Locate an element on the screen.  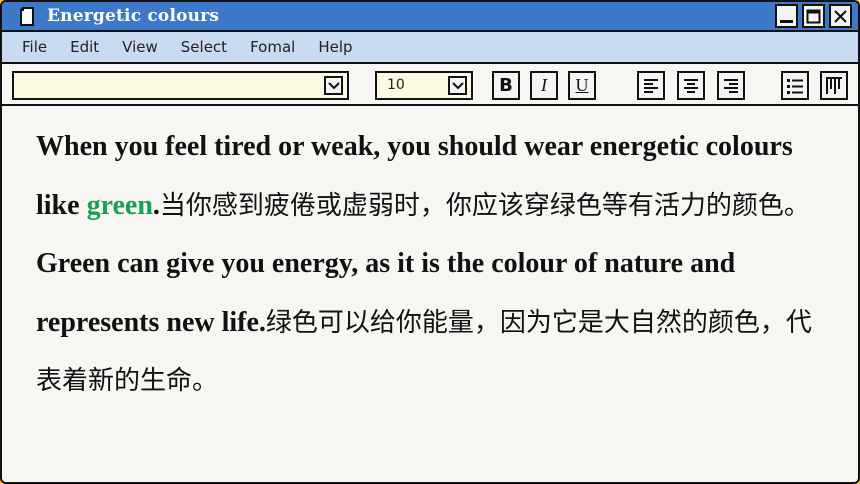
menu-file: File is located at coordinates (34, 47).